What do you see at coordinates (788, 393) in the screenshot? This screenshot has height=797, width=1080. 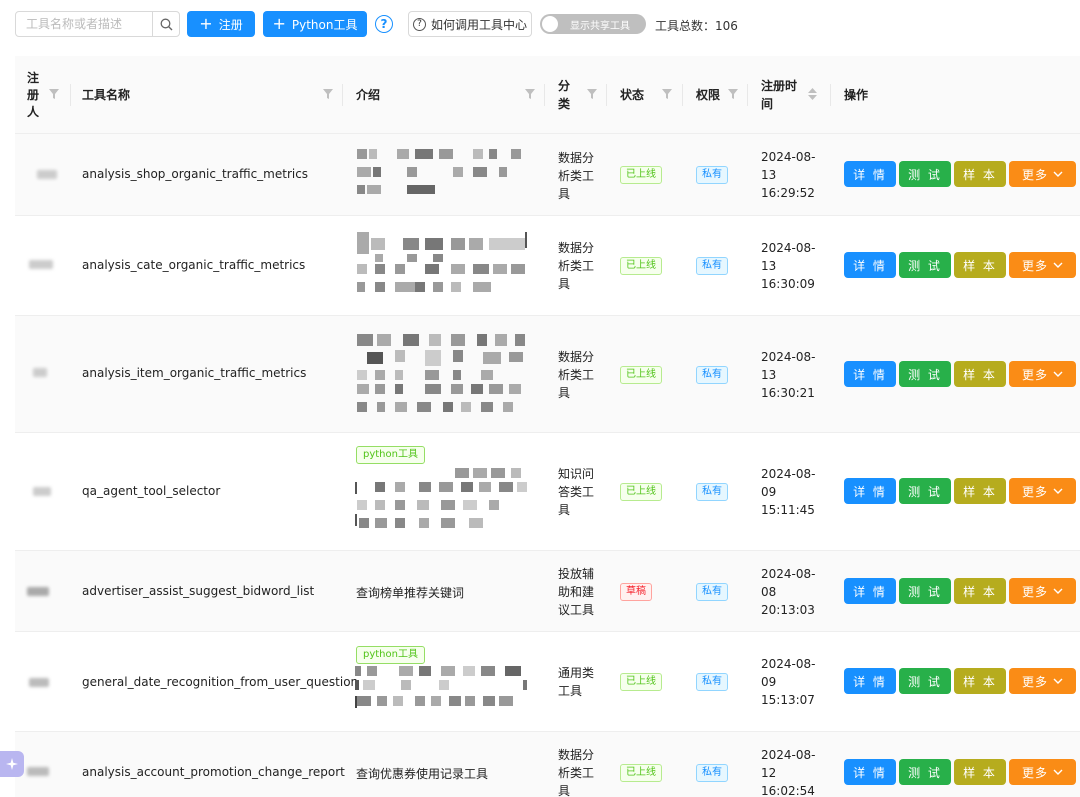 I see `time-clock: 16:30:21` at bounding box center [788, 393].